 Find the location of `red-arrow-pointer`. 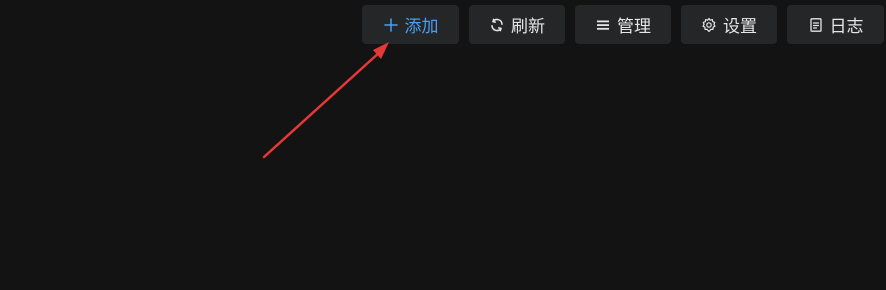

red-arrow-pointer is located at coordinates (325, 100).